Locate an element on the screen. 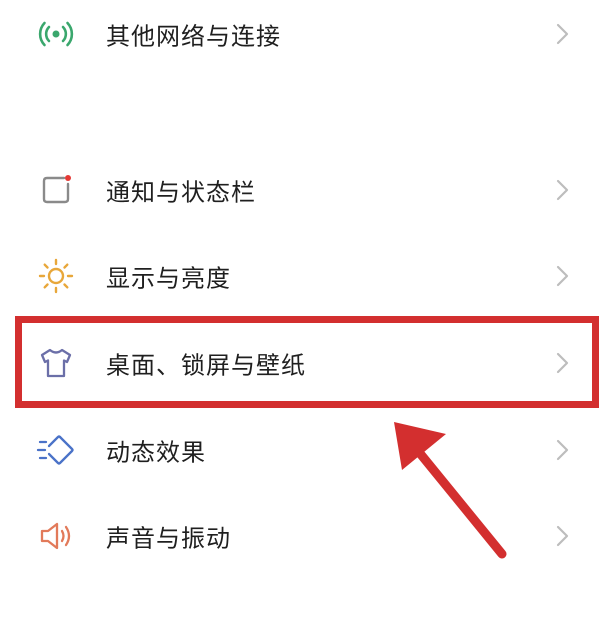  settings-item-other-networks: 其他网络与连接 is located at coordinates (306, 37).